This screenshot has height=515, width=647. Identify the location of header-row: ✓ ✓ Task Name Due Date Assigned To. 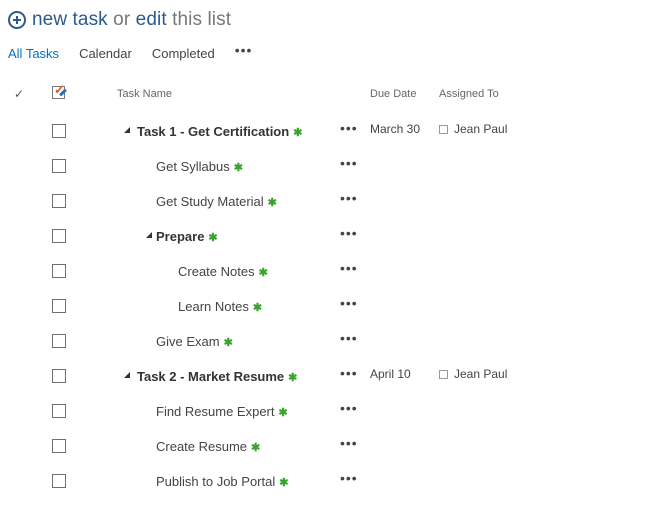
(323, 94).